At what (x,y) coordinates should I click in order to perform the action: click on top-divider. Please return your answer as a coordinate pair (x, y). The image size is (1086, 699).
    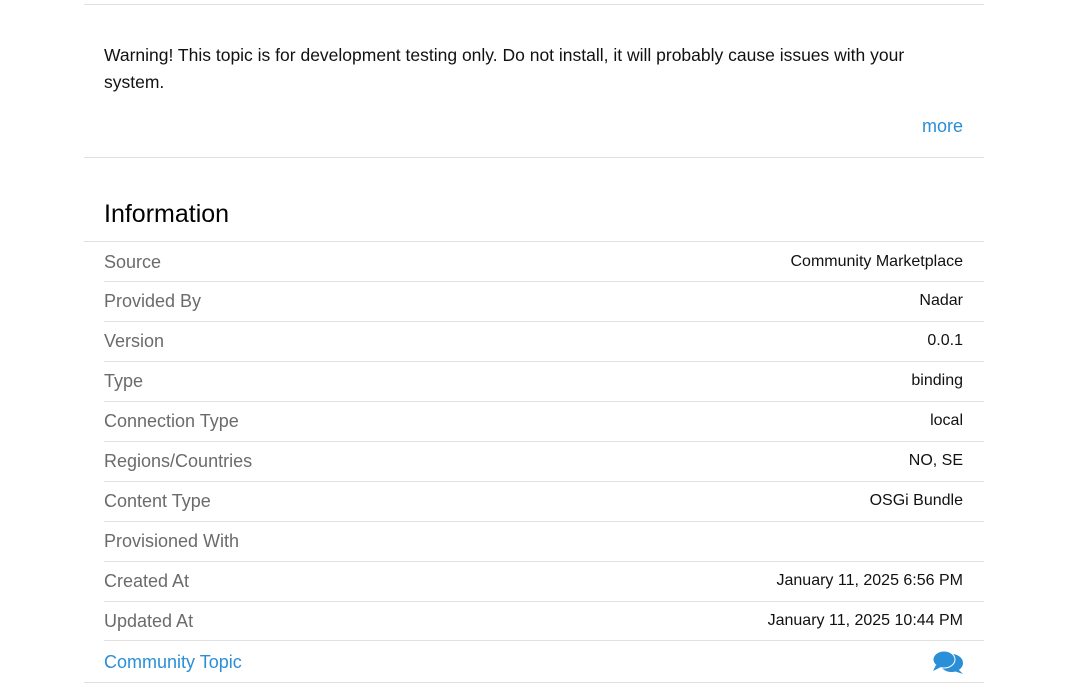
    Looking at the image, I should click on (534, 4).